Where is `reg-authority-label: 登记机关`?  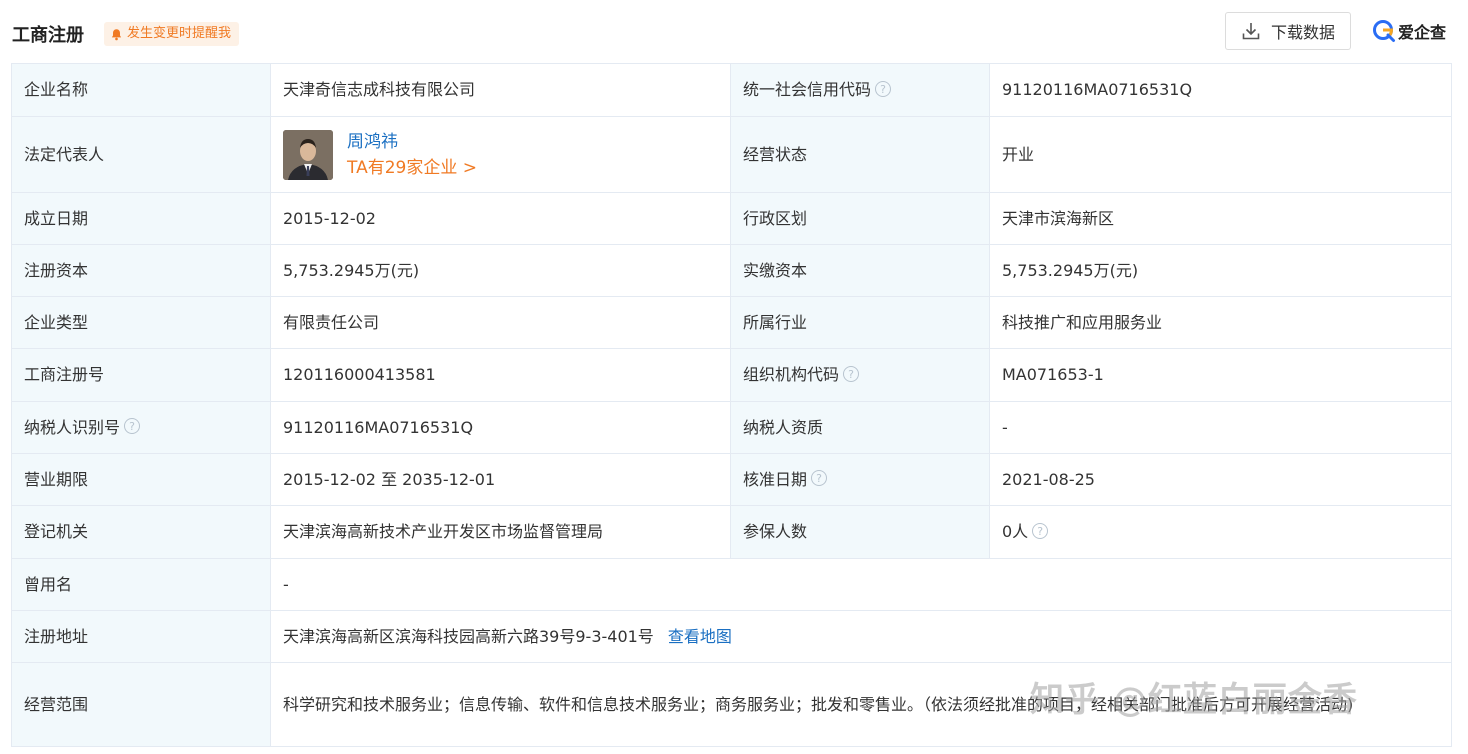 reg-authority-label: 登记机关 is located at coordinates (141, 532).